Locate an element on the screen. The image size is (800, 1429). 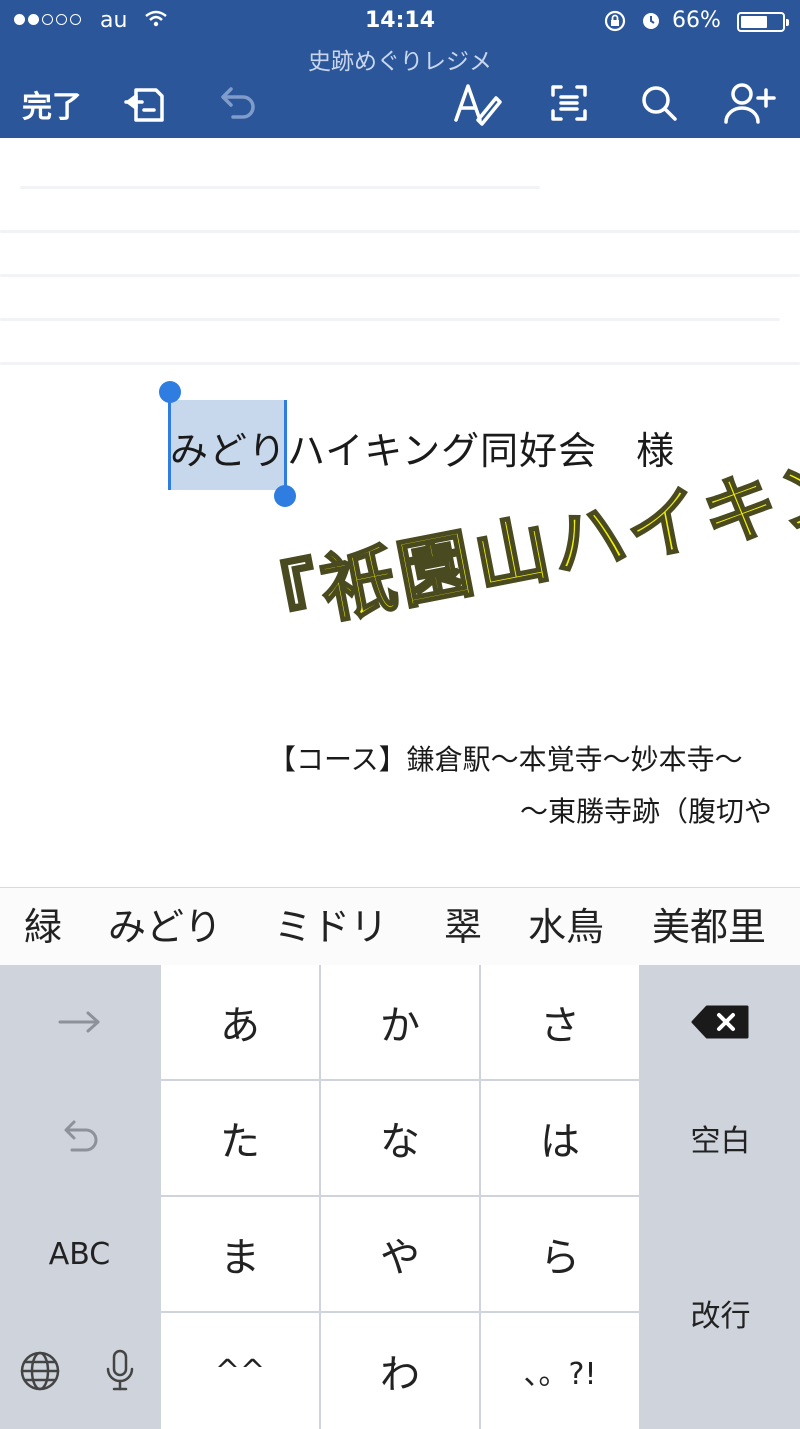
selection-end-handle is located at coordinates (285, 496).